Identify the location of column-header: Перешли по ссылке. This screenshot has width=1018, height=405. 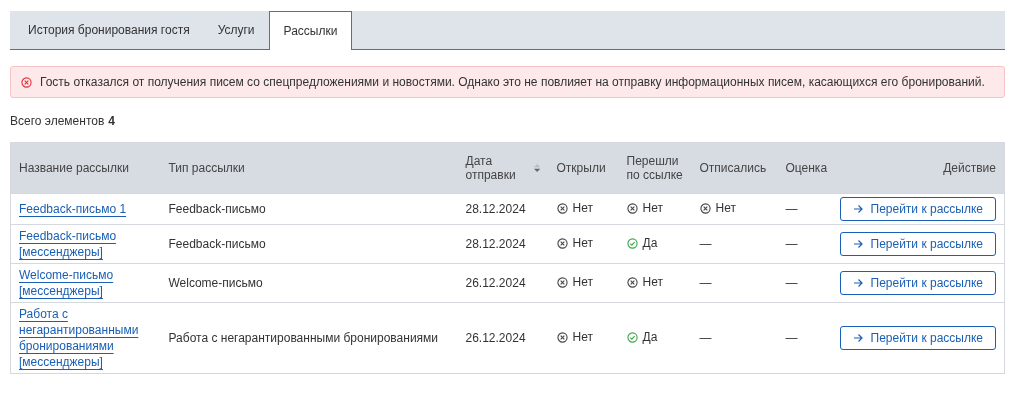
(655, 168).